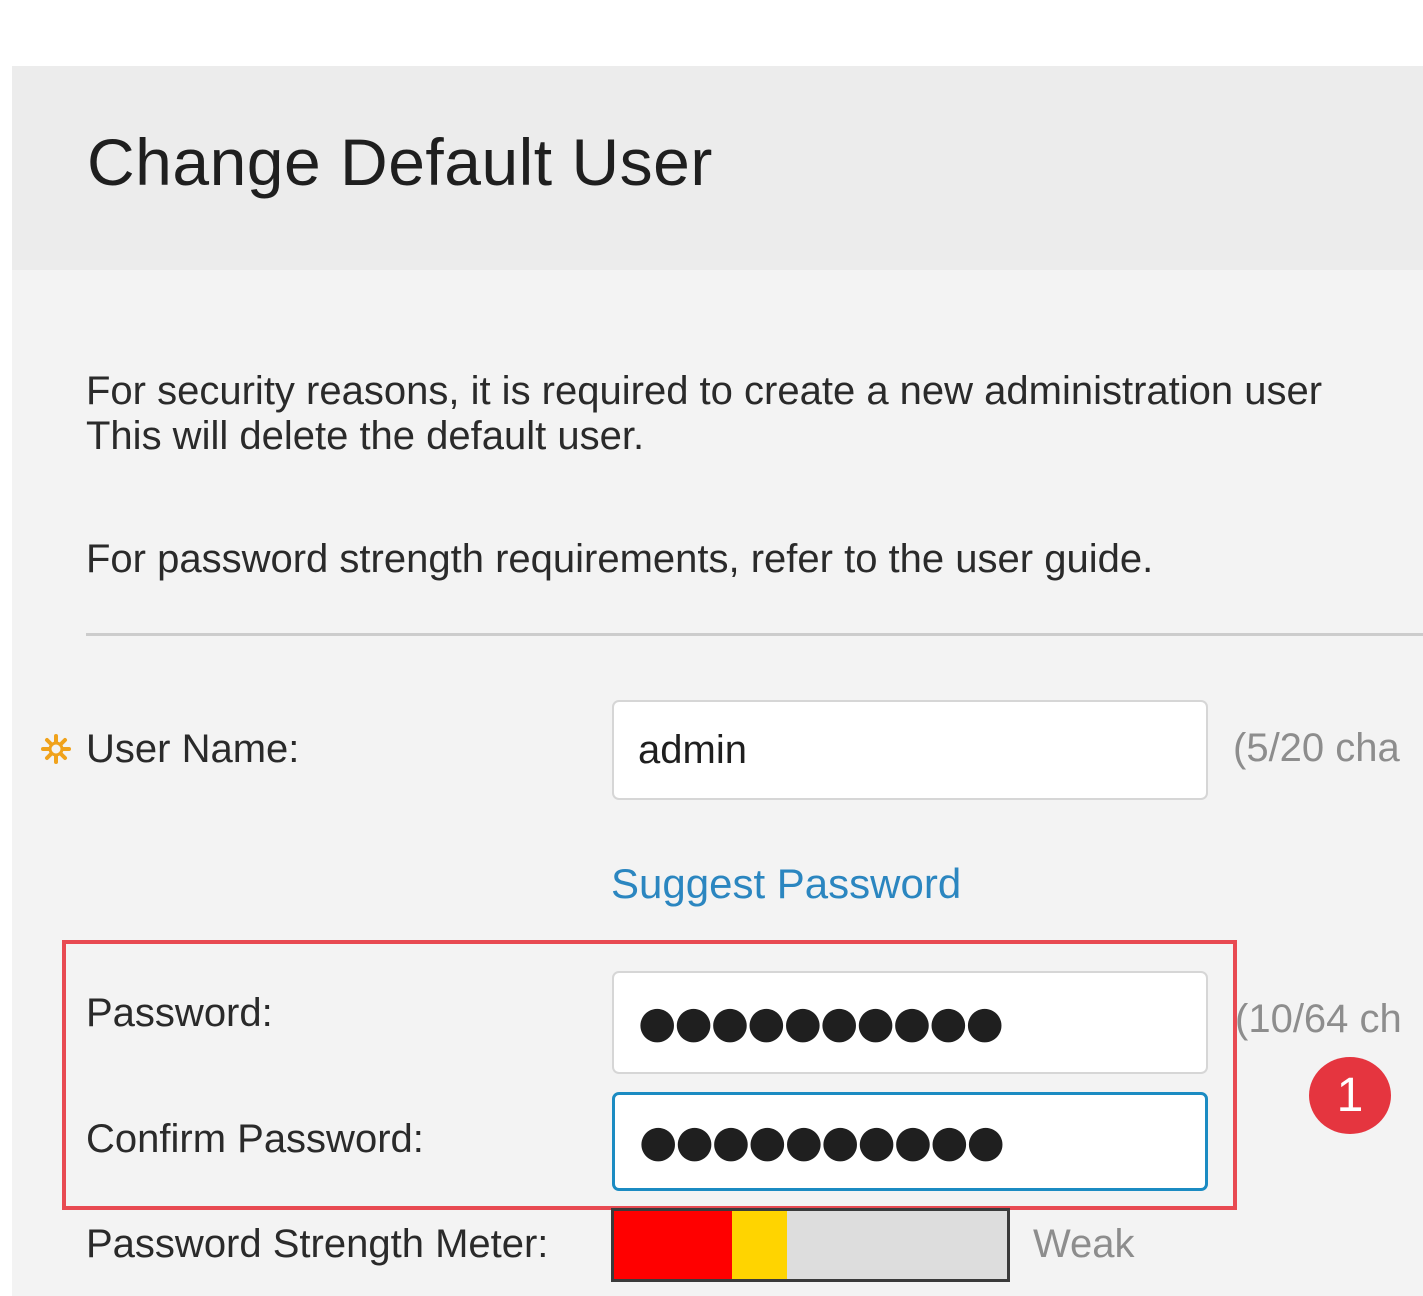 Image resolution: width=1423 pixels, height=1296 pixels. Describe the element at coordinates (400, 162) in the screenshot. I see `page-title: Change Default User` at that location.